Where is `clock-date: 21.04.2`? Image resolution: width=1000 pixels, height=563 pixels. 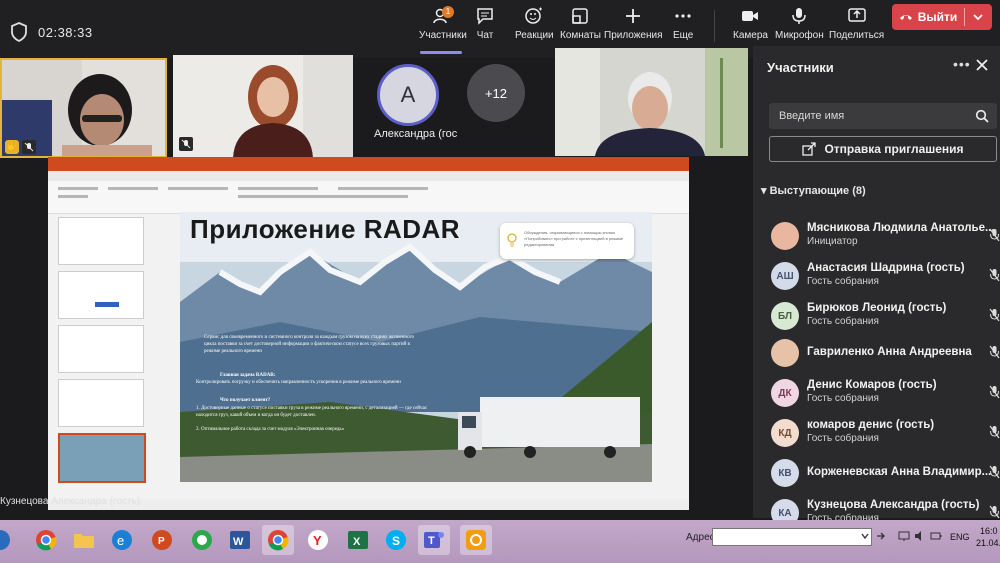 clock-date: 21.04.2 is located at coordinates (988, 543).